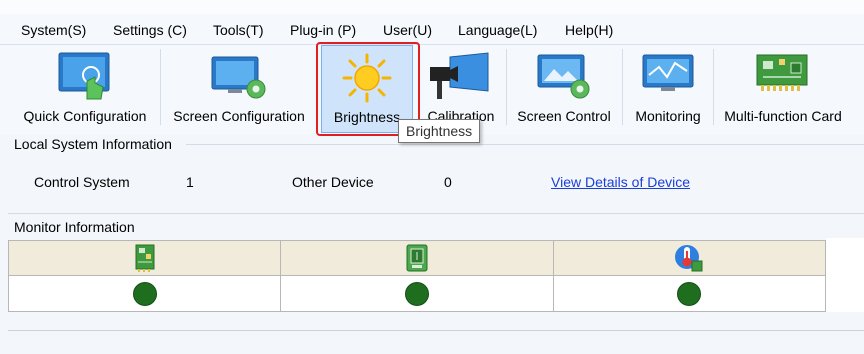 The height and width of the screenshot is (354, 864). I want to click on quick-configuration-icon, so click(85, 78).